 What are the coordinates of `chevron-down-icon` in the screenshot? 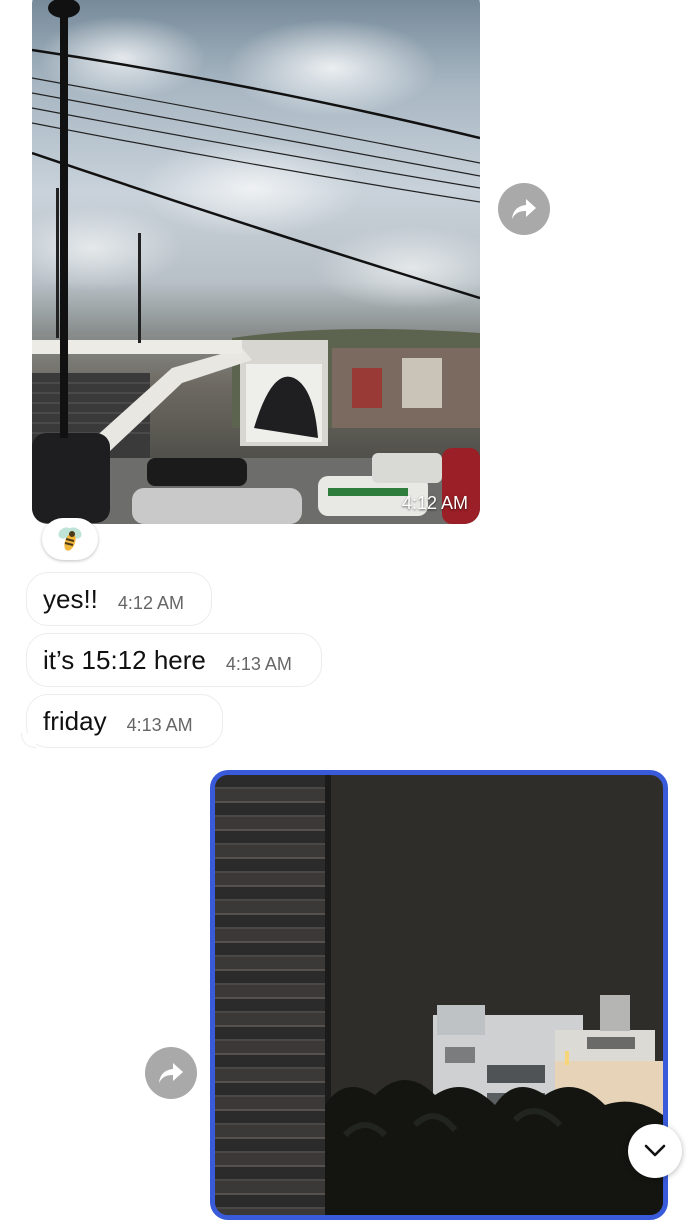 It's located at (655, 1150).